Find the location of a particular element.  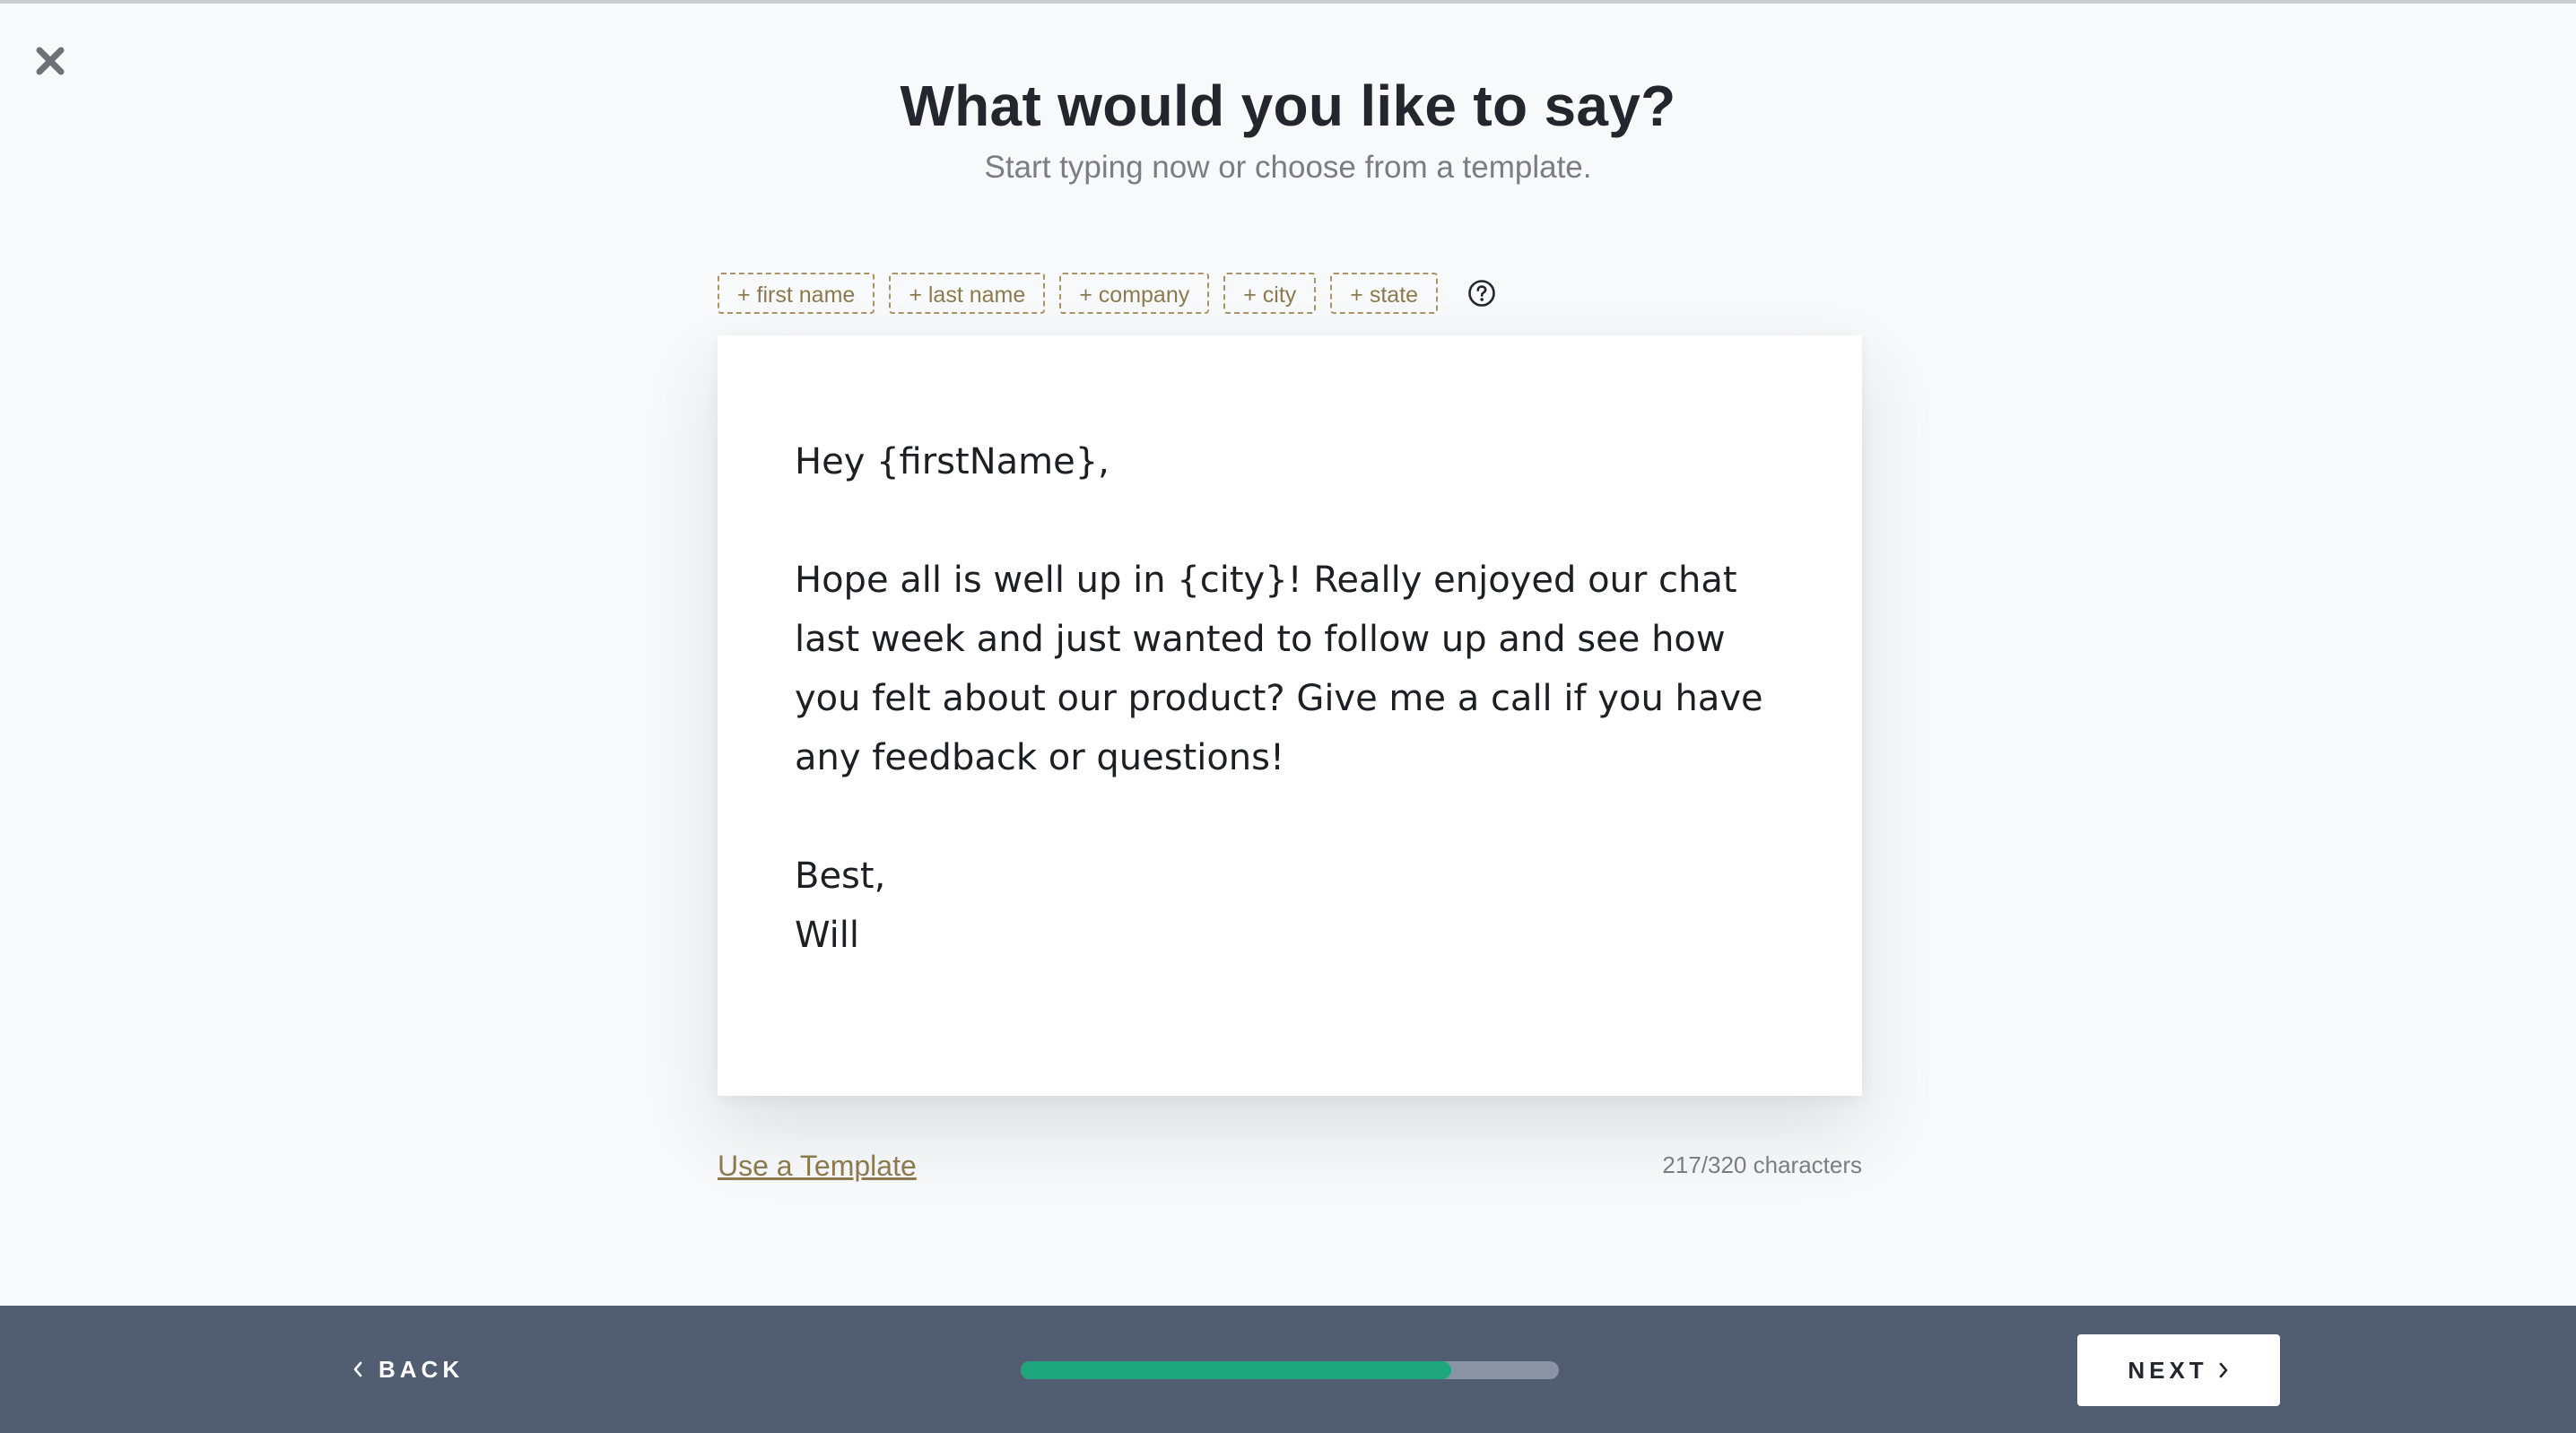

footer-bar: BACK NEXT is located at coordinates (1288, 1370).